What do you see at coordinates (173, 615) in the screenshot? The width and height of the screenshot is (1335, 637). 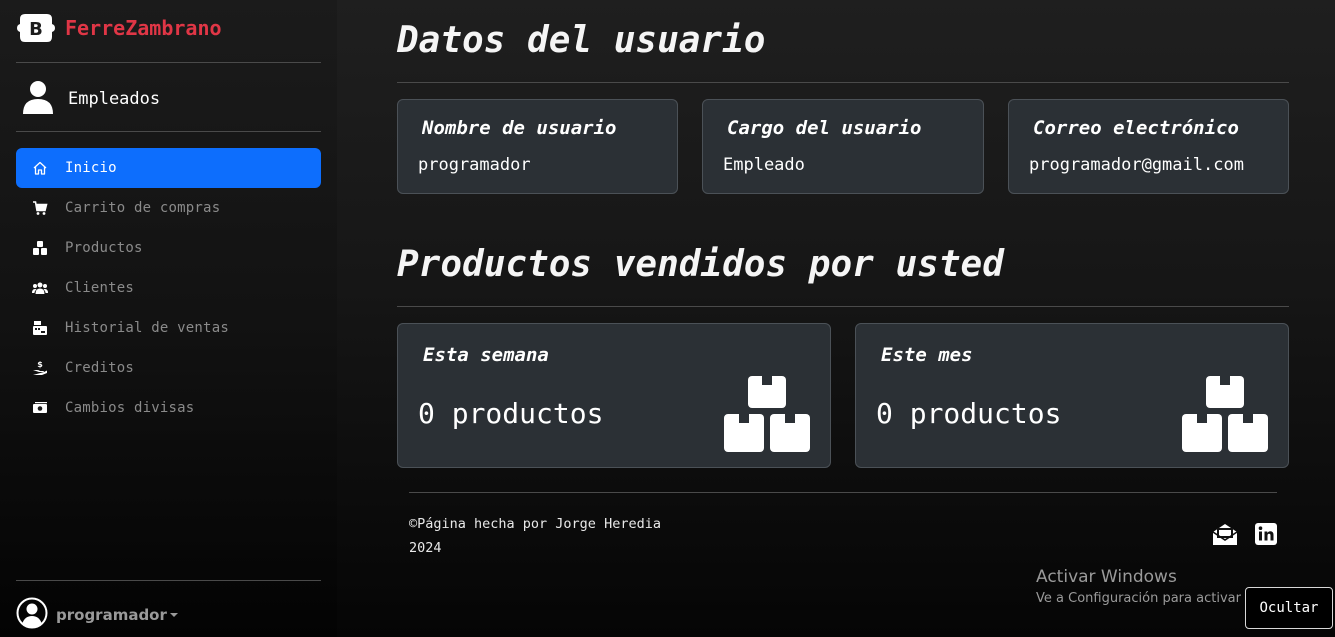 I see `caret-down-icon` at bounding box center [173, 615].